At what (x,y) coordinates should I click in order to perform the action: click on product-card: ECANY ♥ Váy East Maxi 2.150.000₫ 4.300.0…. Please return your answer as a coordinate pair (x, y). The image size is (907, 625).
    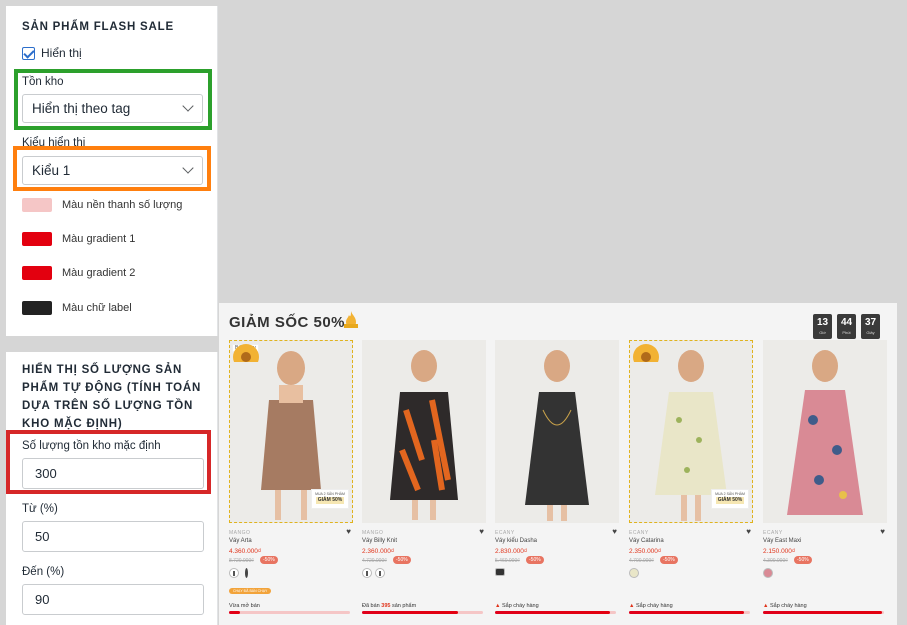
    Looking at the image, I should click on (825, 482).